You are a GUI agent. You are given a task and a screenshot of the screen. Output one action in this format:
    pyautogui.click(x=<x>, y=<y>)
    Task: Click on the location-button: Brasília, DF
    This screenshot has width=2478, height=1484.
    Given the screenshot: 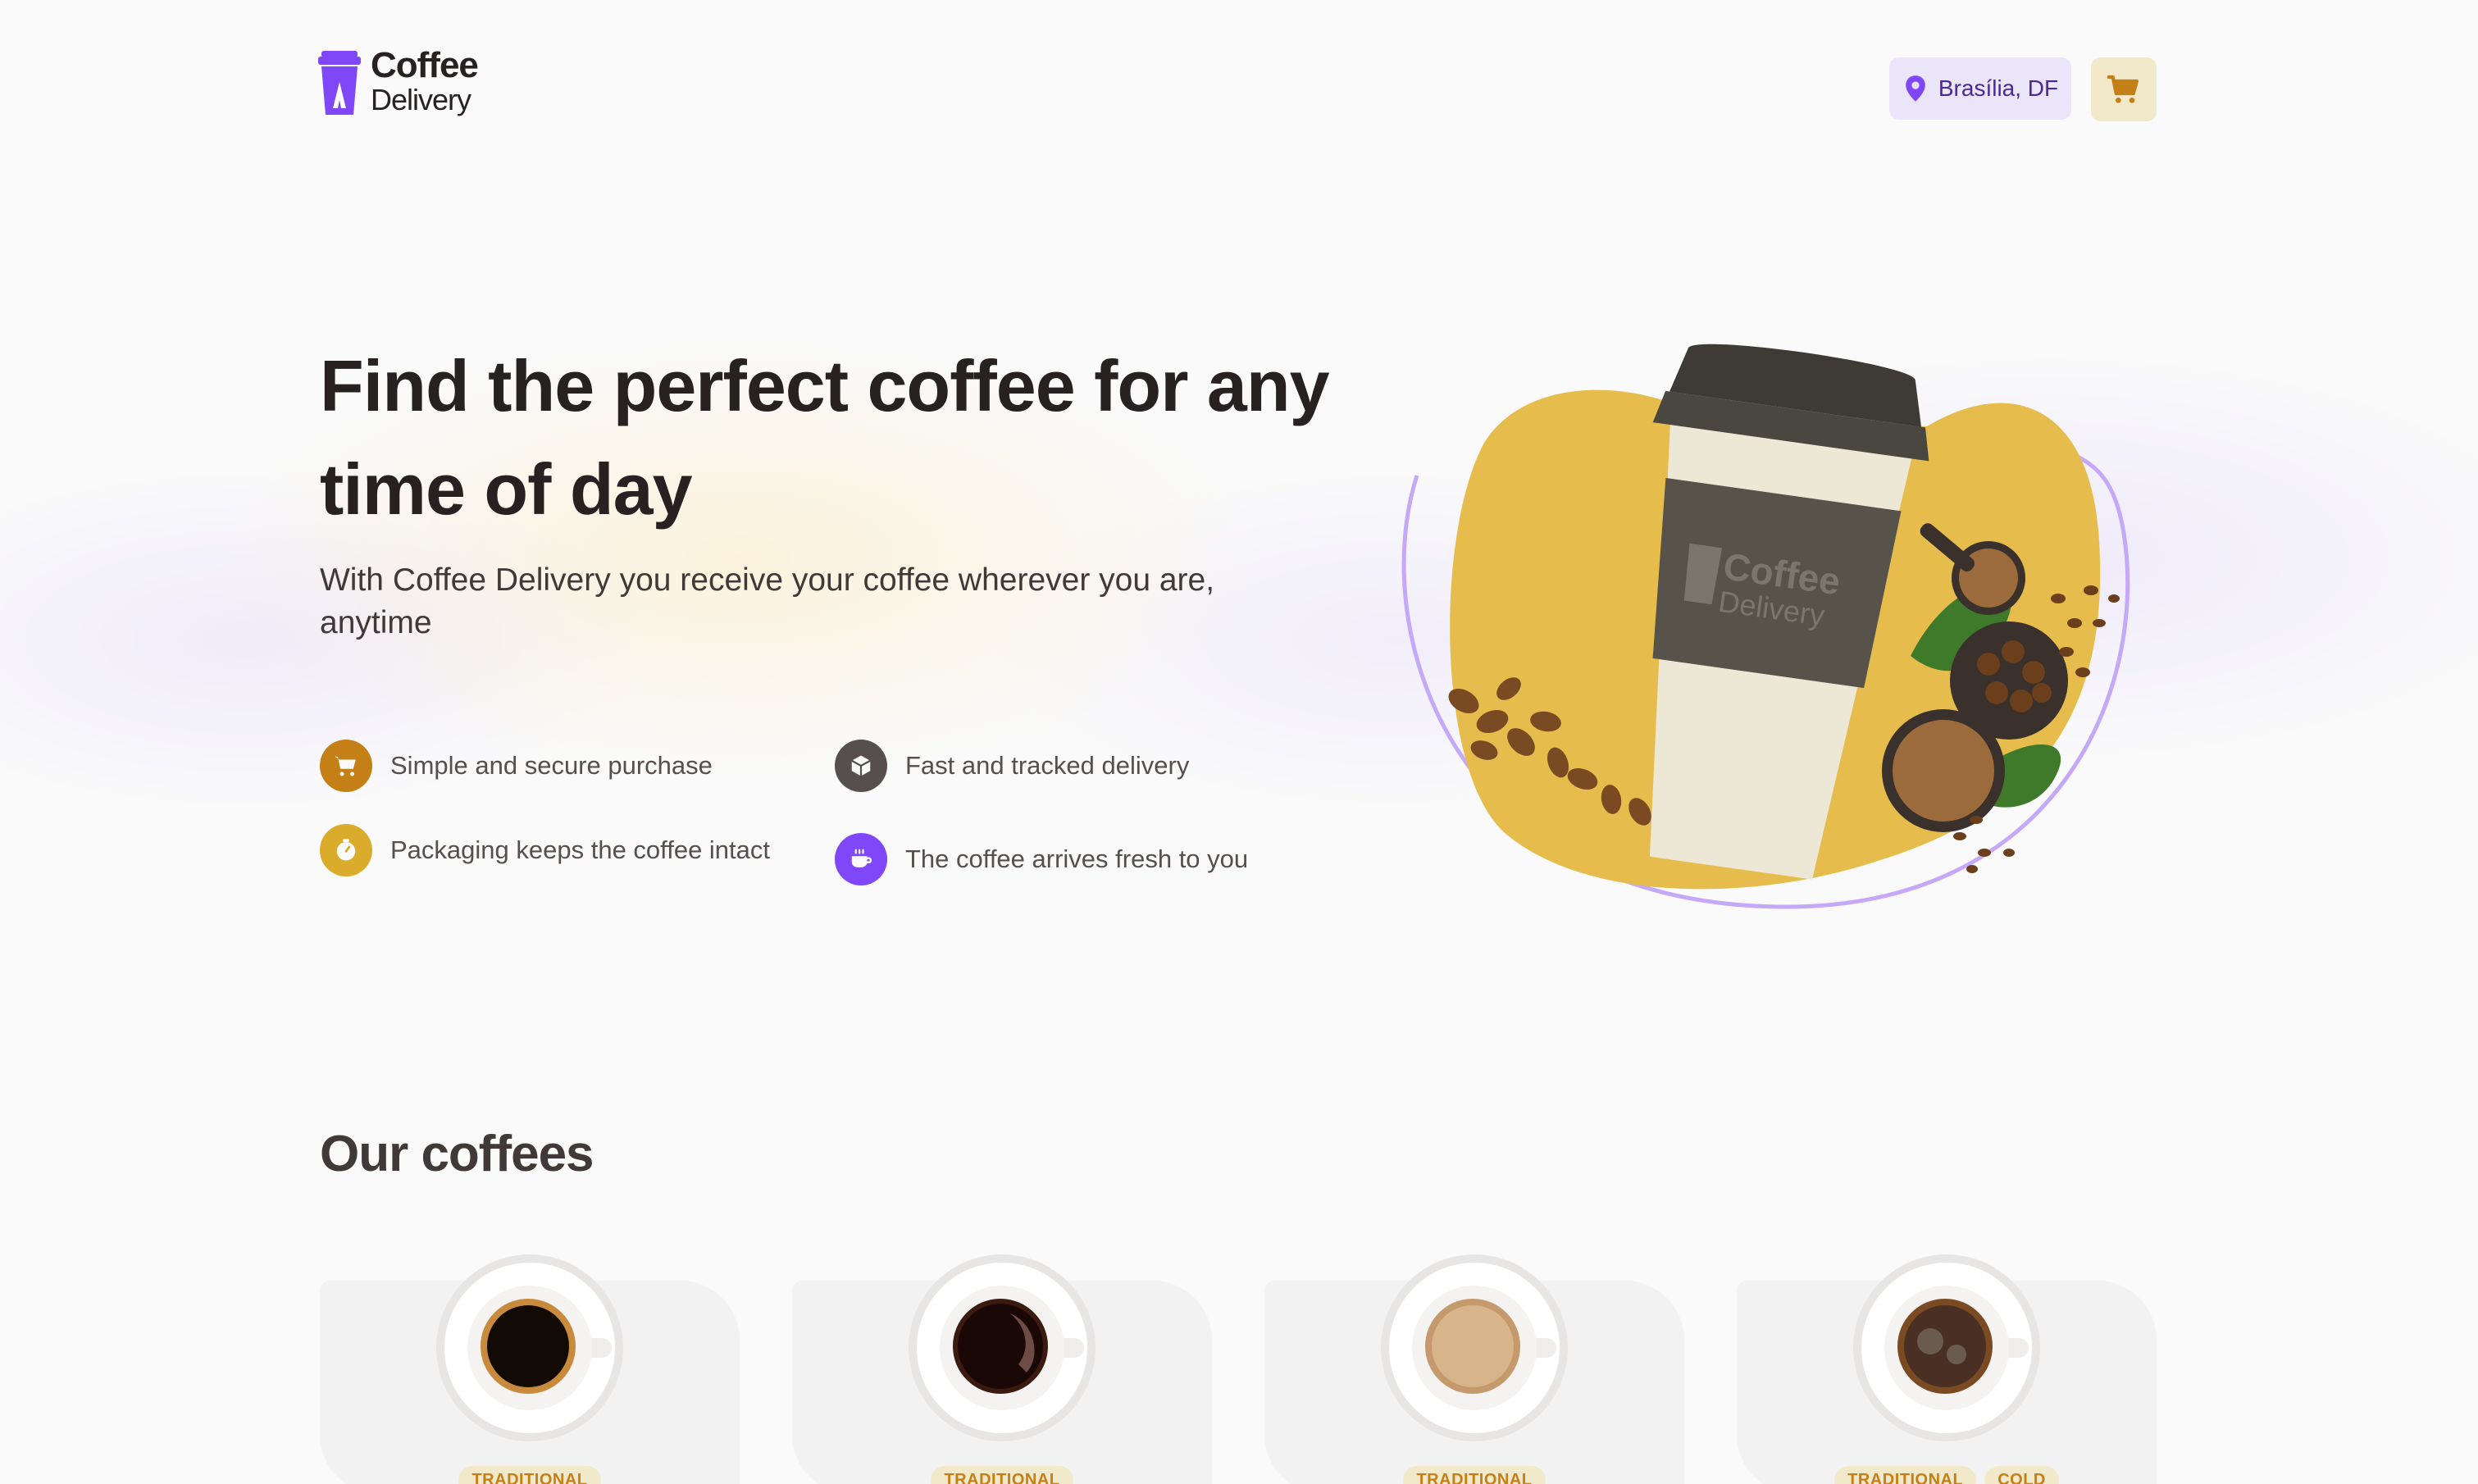 What is the action you would take?
    pyautogui.click(x=1980, y=88)
    